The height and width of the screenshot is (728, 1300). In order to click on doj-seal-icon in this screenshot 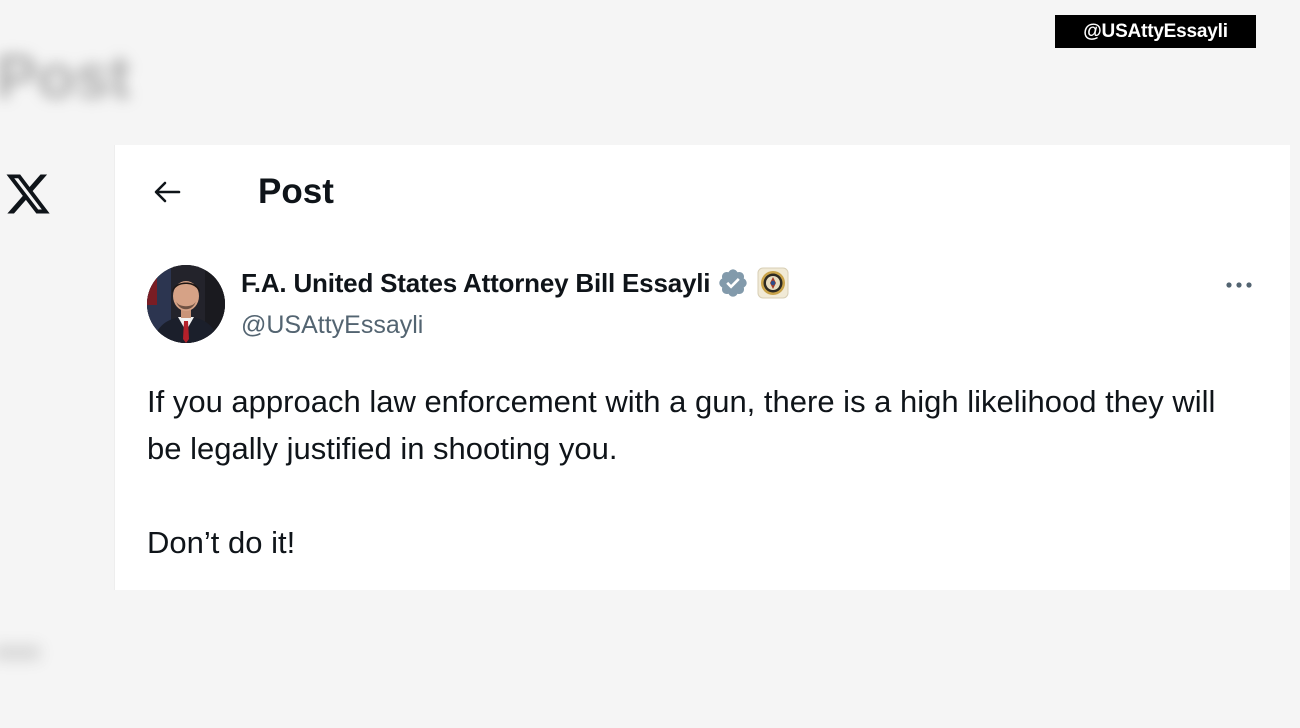, I will do `click(773, 283)`.